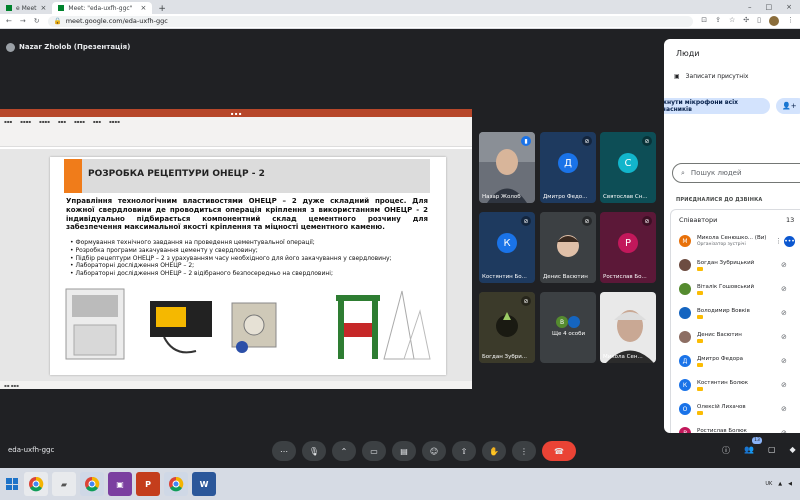 This screenshot has height=500, width=800. What do you see at coordinates (718, 21) in the screenshot?
I see `share-icon: ⇪` at bounding box center [718, 21].